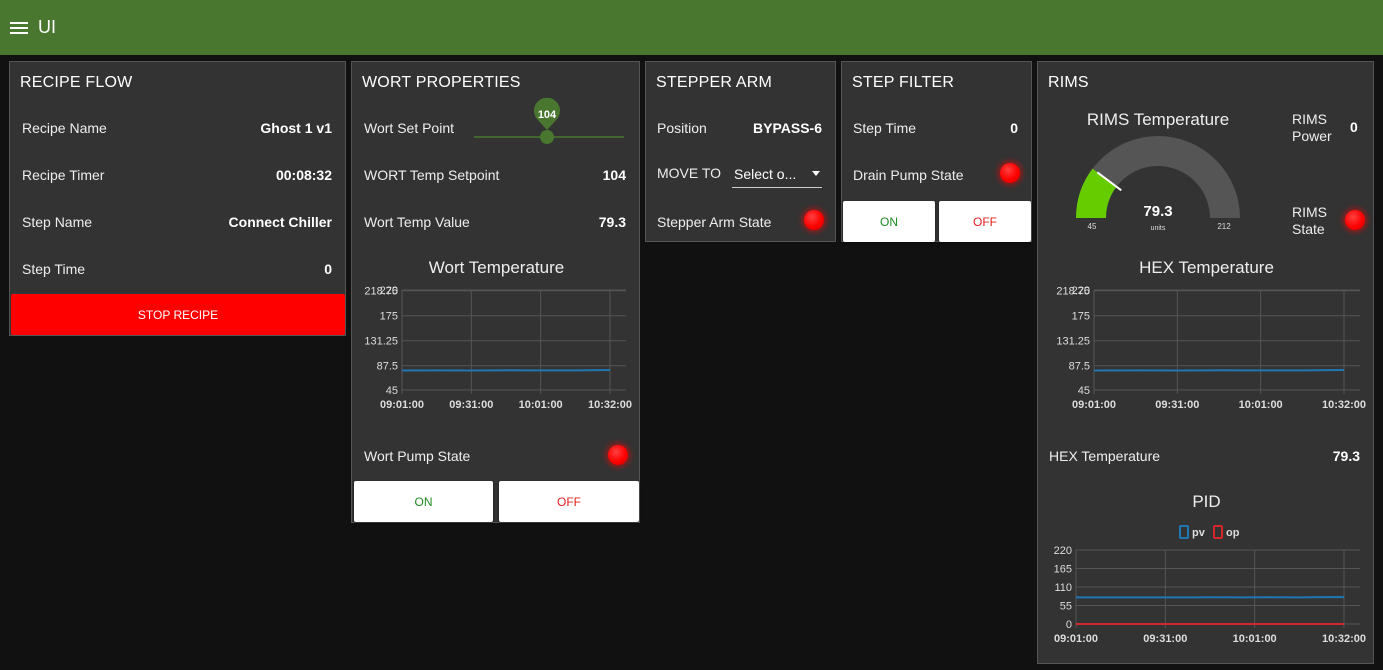 This screenshot has width=1383, height=670. What do you see at coordinates (1355, 220) in the screenshot?
I see `rims-state-led` at bounding box center [1355, 220].